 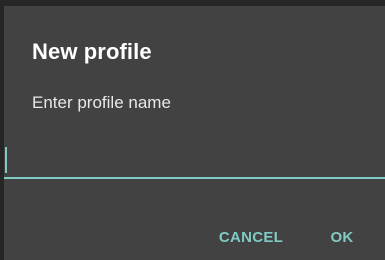 What do you see at coordinates (194, 238) in the screenshot?
I see `dialog-actions: CANCEL OK` at bounding box center [194, 238].